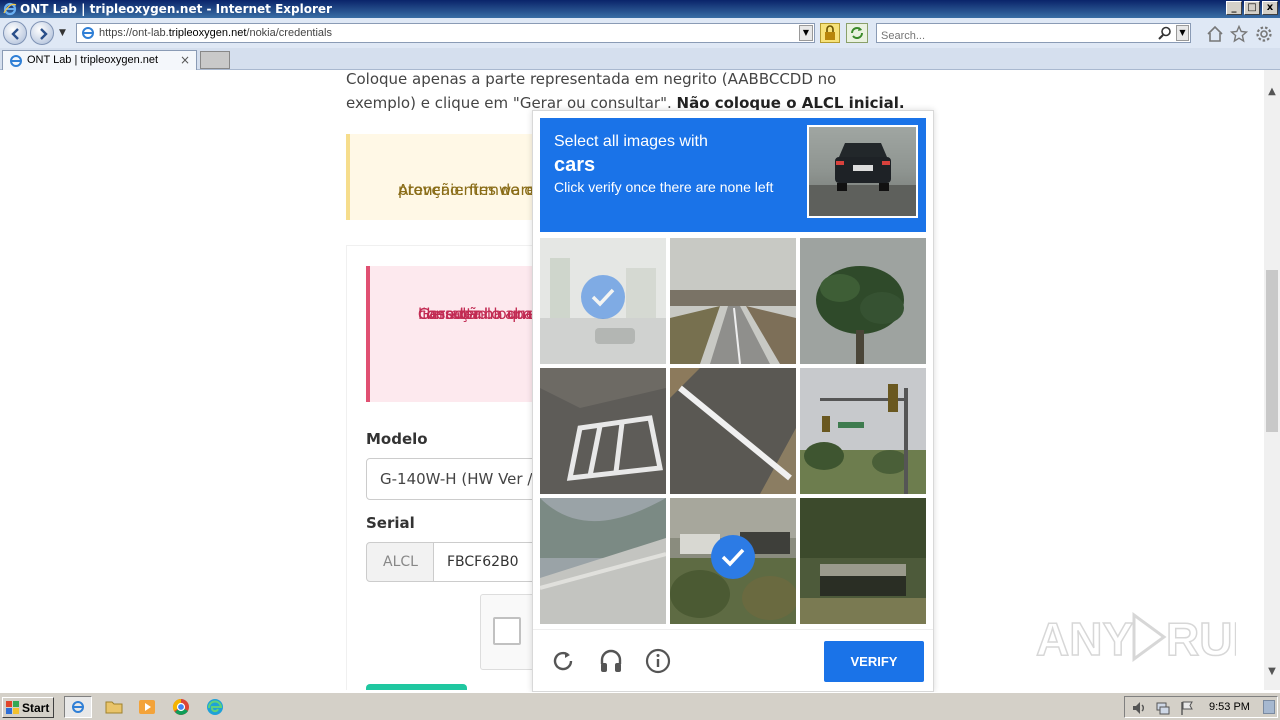 This screenshot has height=720, width=1280. I want to click on back-button, so click(15, 33).